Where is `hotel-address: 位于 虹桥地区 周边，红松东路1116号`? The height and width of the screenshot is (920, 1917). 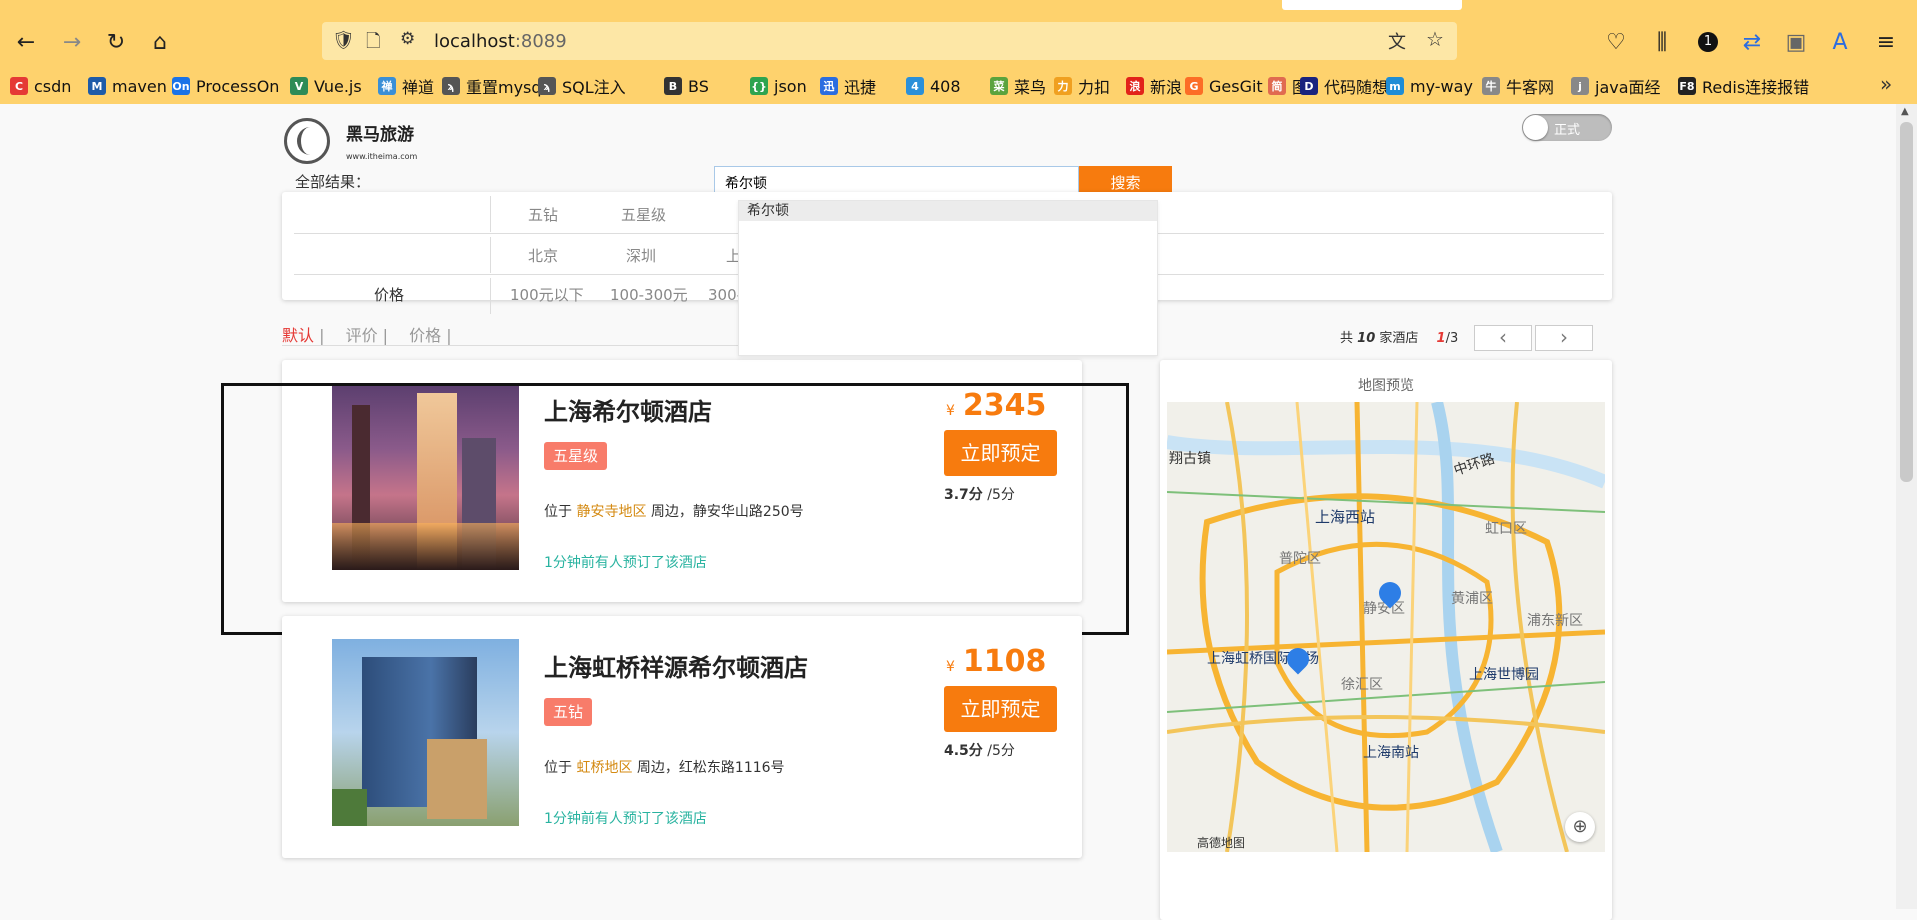 hotel-address: 位于 虹桥地区 周边，红松东路1116号 is located at coordinates (664, 768).